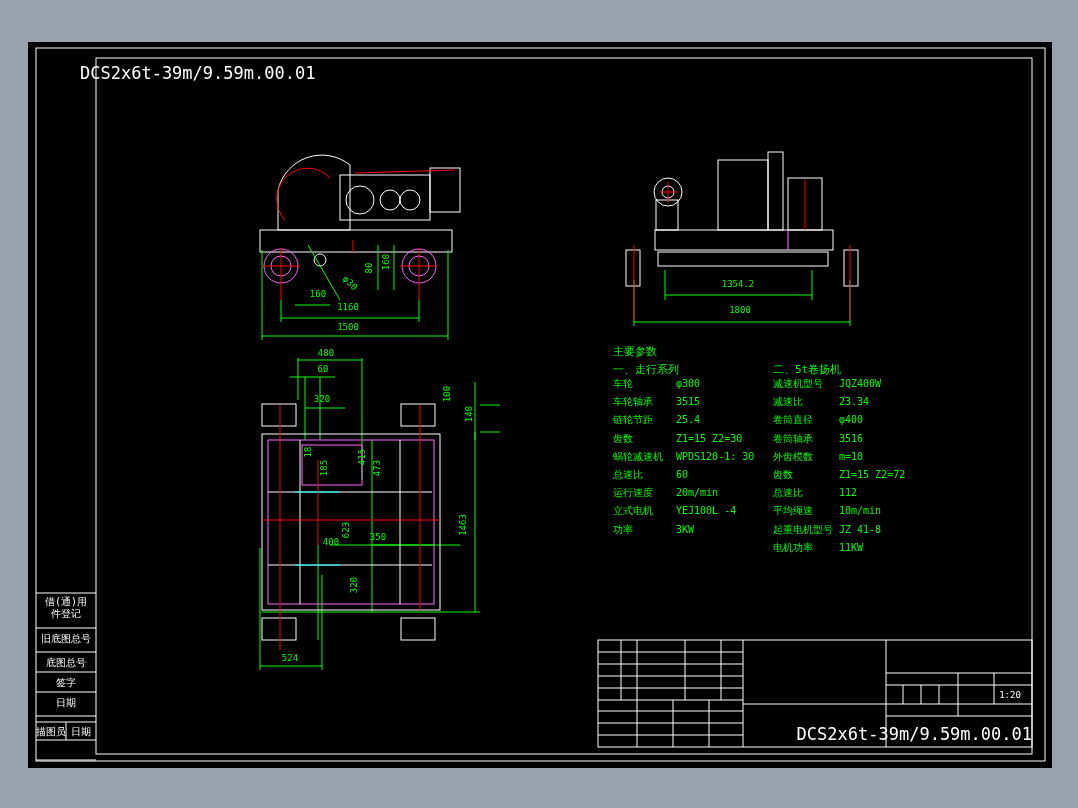  Describe the element at coordinates (851, 420) in the screenshot. I see `parameter-value: φ400` at that location.